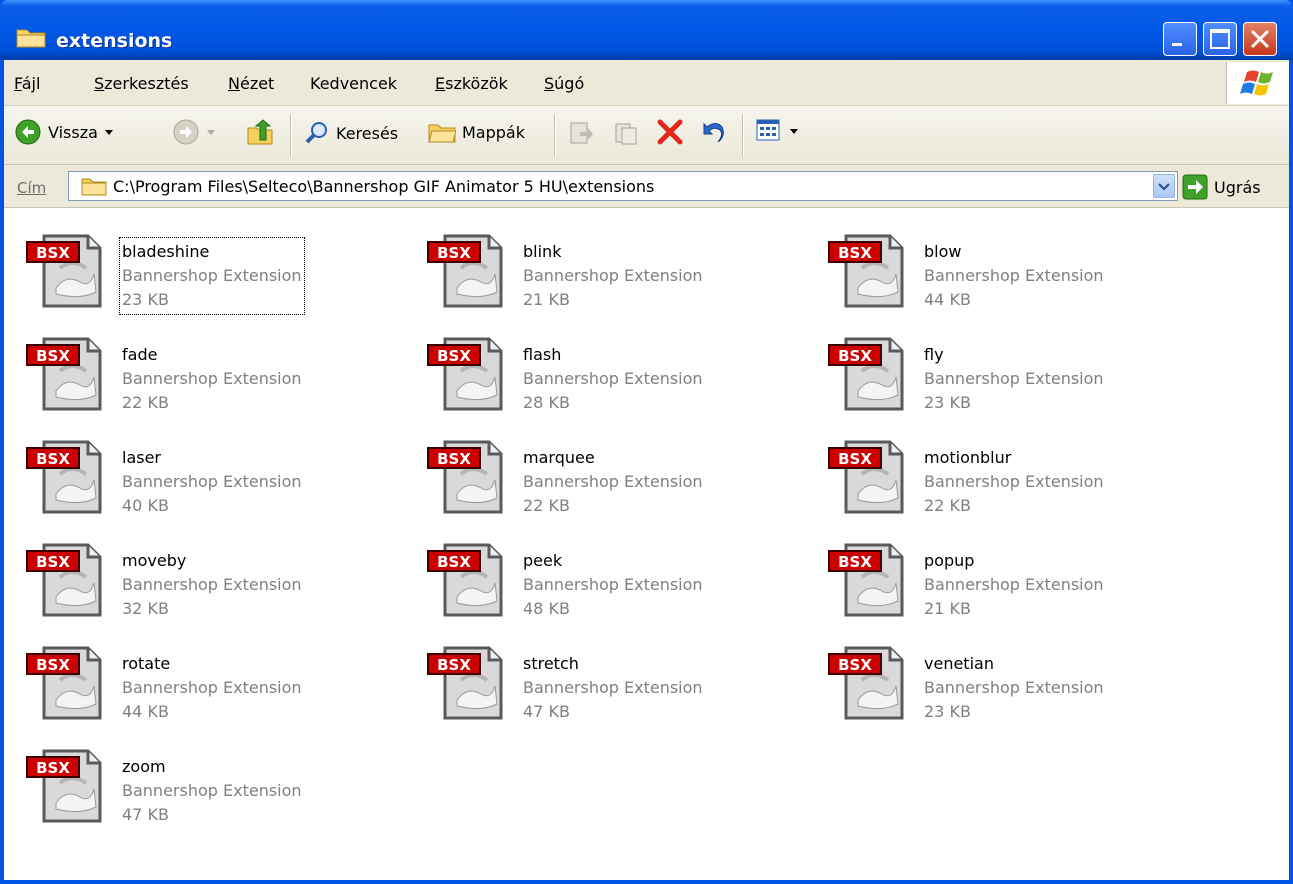  I want to click on file-item: BSX zoom Bannershop Extension 47 KB, so click(216, 785).